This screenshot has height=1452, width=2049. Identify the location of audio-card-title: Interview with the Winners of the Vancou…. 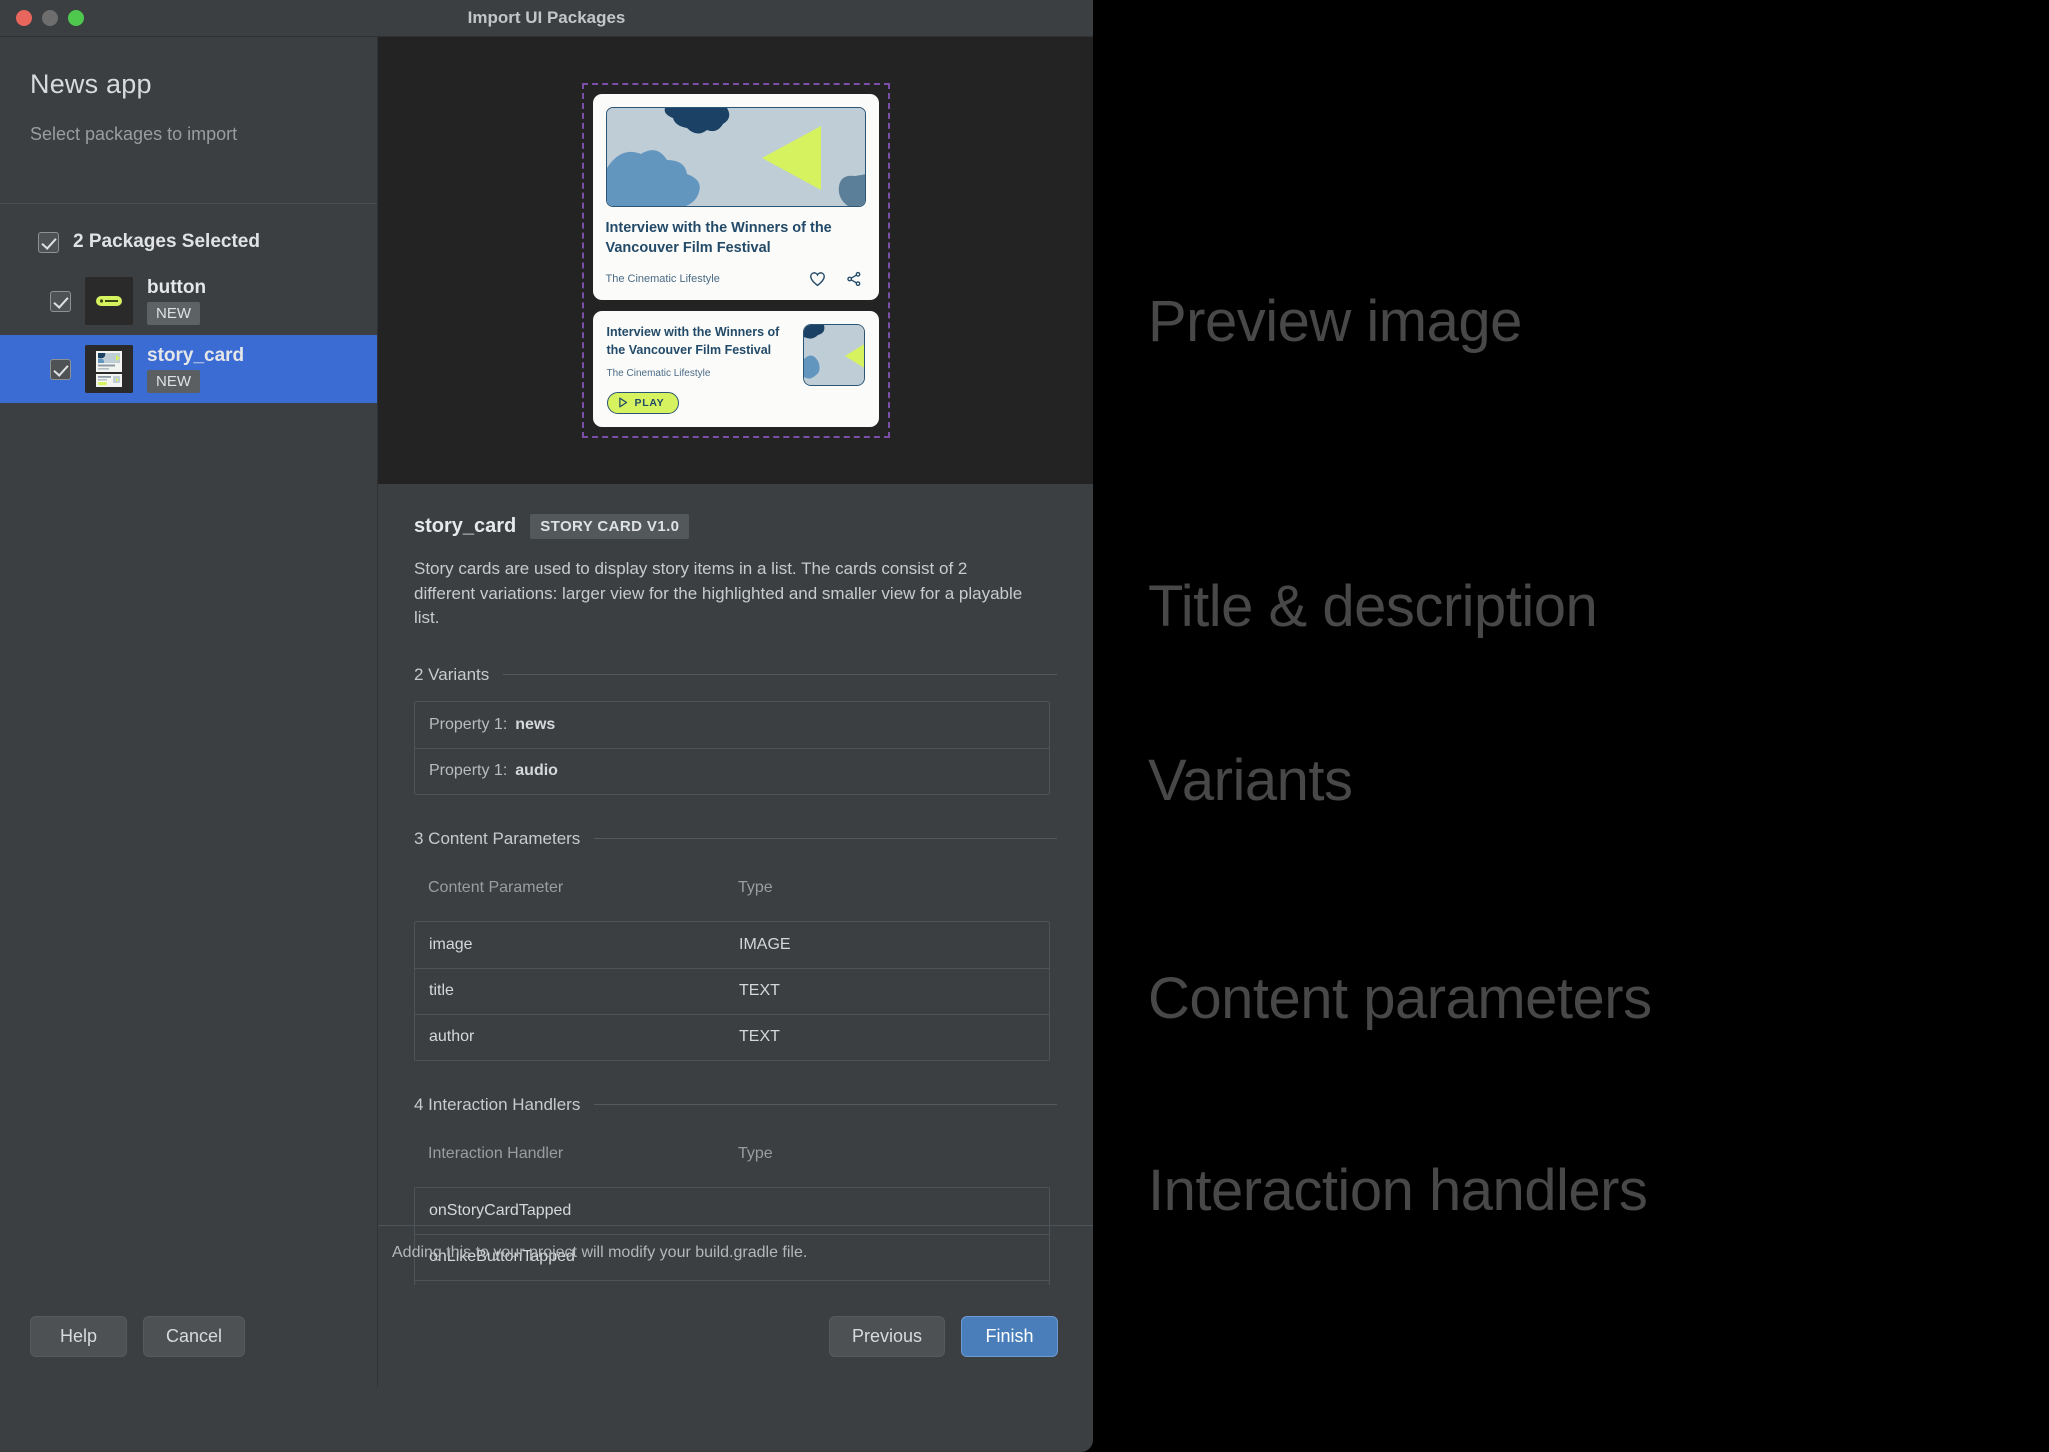
(693, 341).